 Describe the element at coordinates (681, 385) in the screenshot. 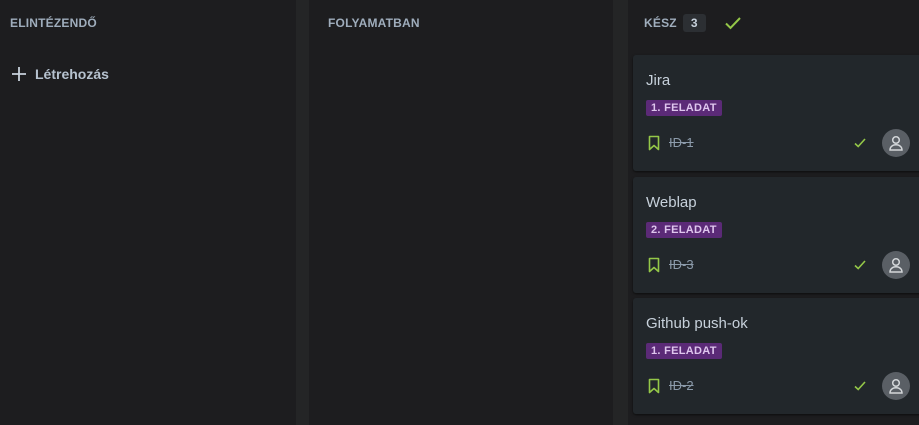

I see `issue-key-link: ID-2` at that location.